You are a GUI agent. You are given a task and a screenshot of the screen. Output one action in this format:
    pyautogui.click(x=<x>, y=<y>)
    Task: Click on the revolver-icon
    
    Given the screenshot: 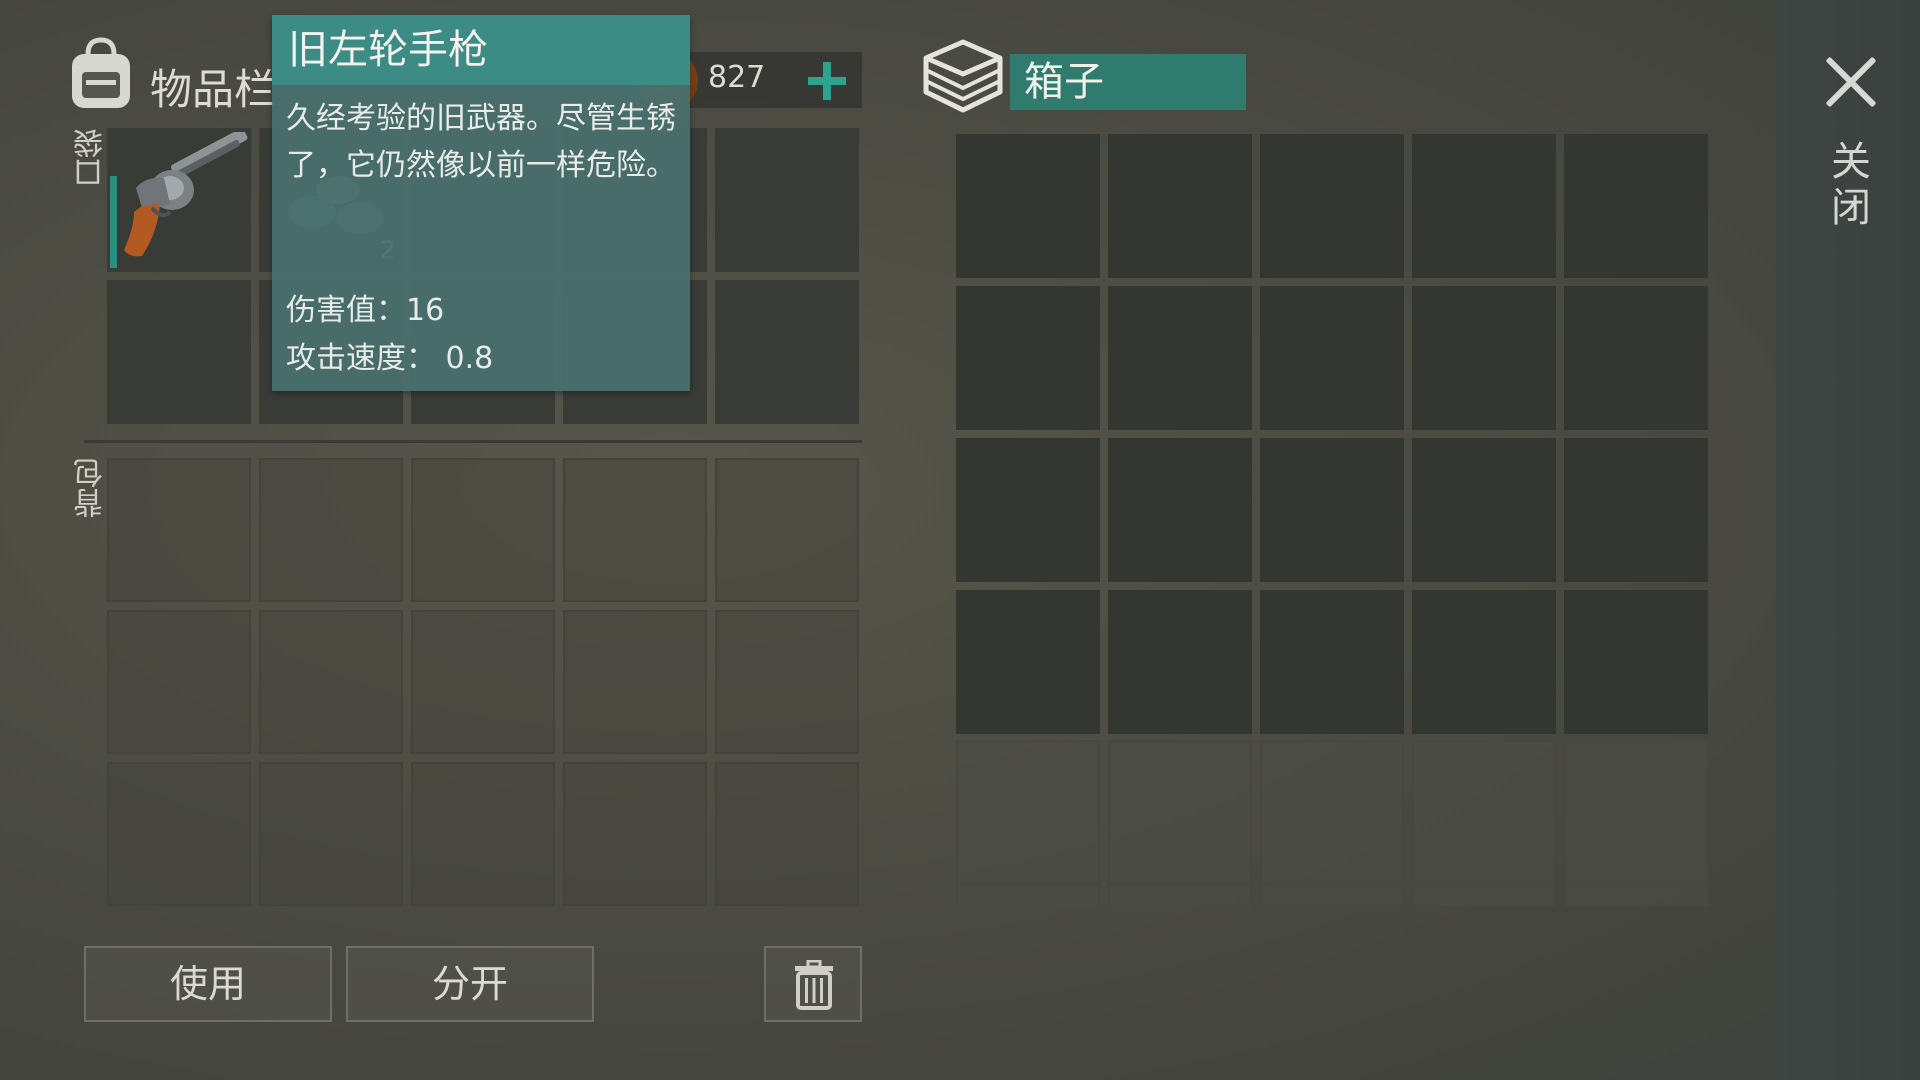 What is the action you would take?
    pyautogui.click(x=182, y=200)
    